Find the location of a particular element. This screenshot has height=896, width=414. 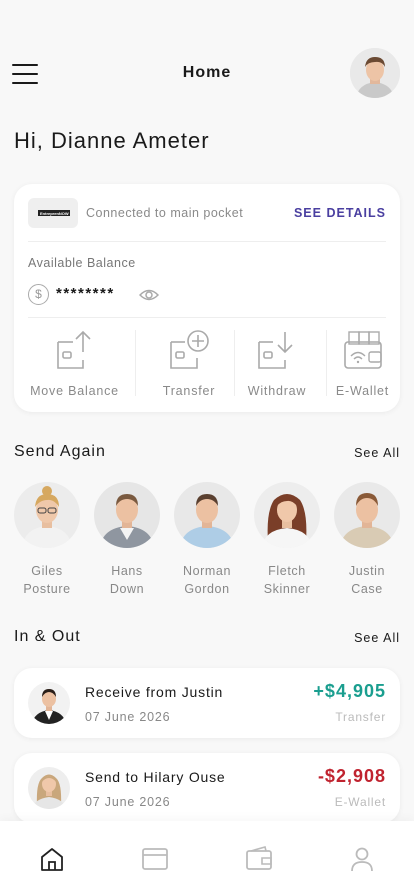

transfer-icon is located at coordinates (189, 349).